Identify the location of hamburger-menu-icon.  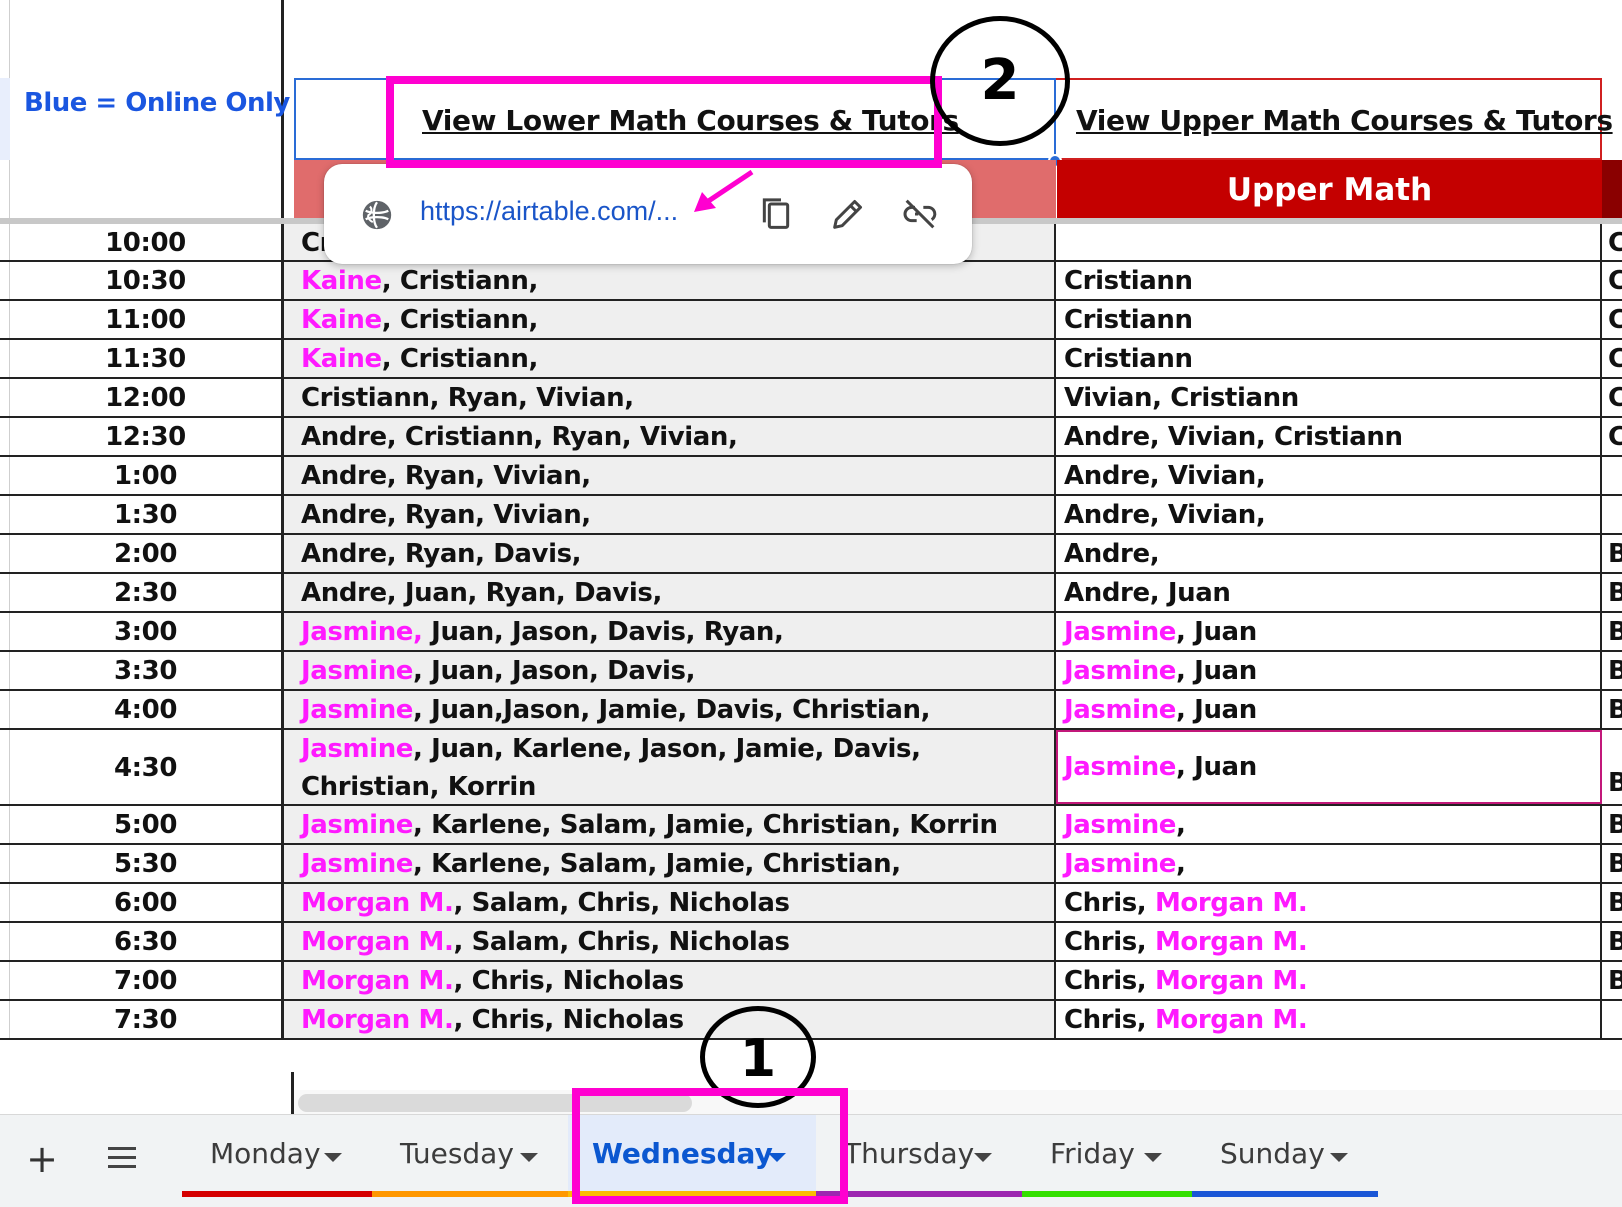
(122, 1158).